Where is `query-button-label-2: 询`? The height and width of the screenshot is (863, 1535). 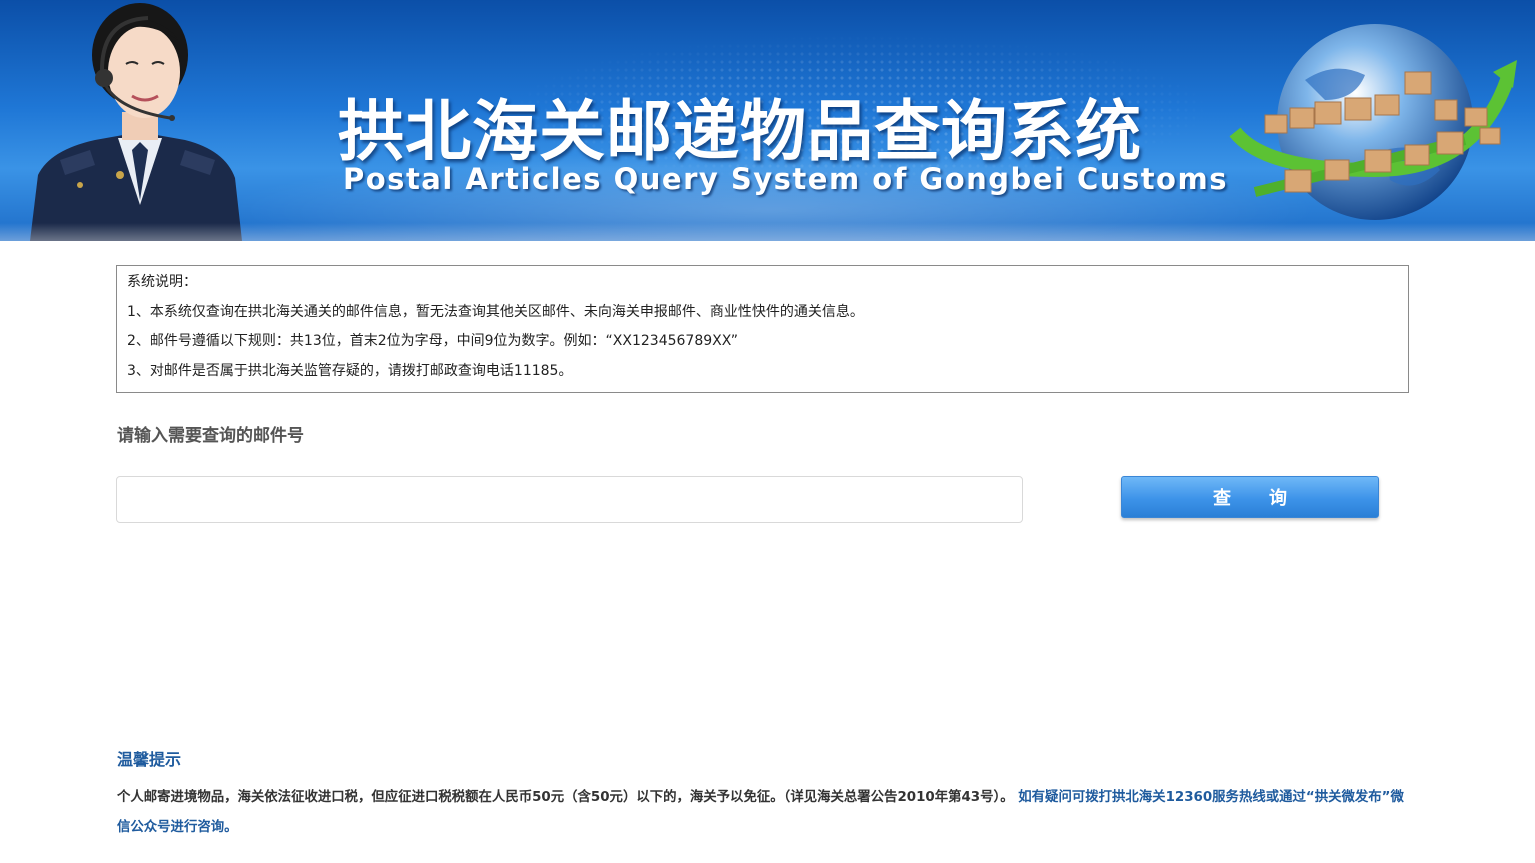 query-button-label-2: 询 is located at coordinates (1278, 498).